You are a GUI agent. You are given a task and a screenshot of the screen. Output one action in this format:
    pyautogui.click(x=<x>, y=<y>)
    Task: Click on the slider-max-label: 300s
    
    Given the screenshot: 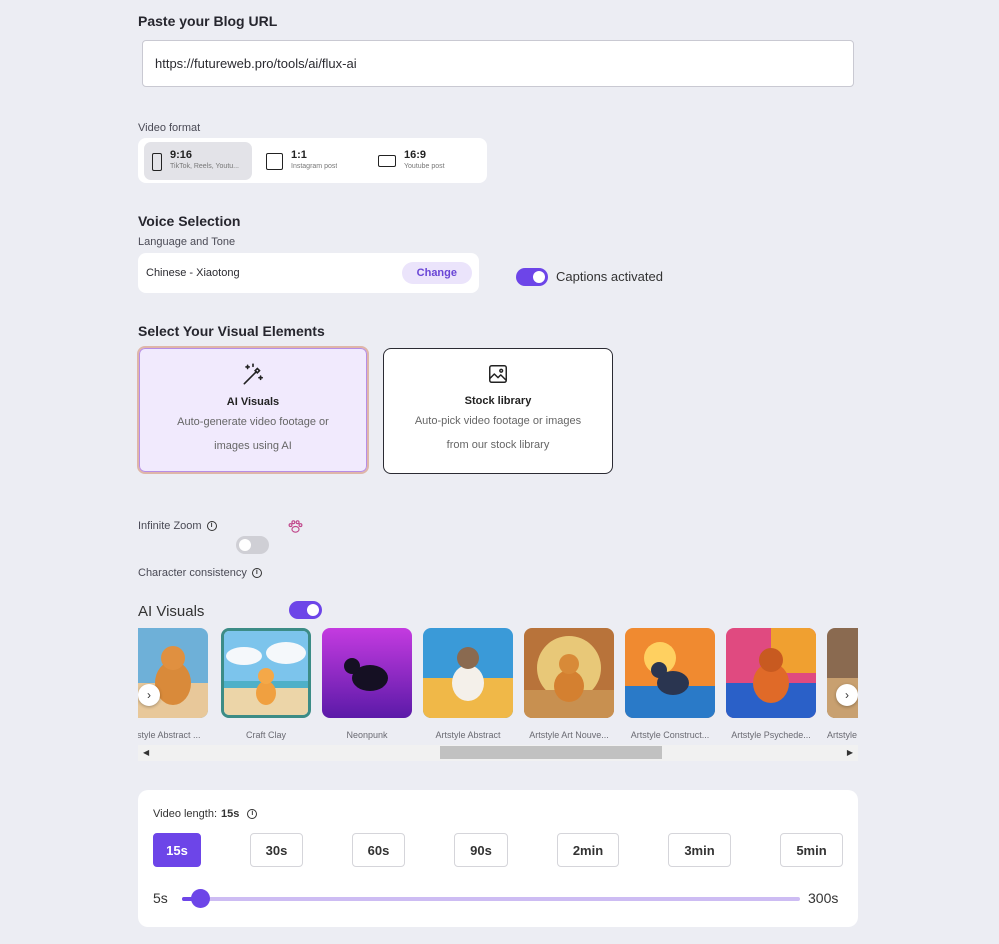 What is the action you would take?
    pyautogui.click(x=823, y=898)
    